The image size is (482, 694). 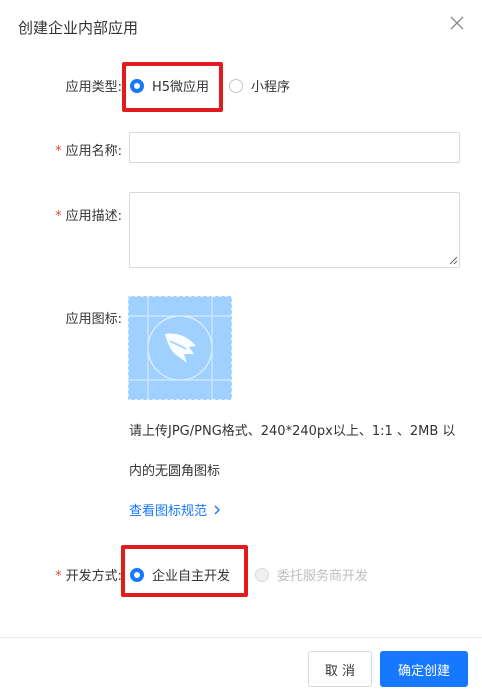 I want to click on close-icon, so click(x=457, y=23).